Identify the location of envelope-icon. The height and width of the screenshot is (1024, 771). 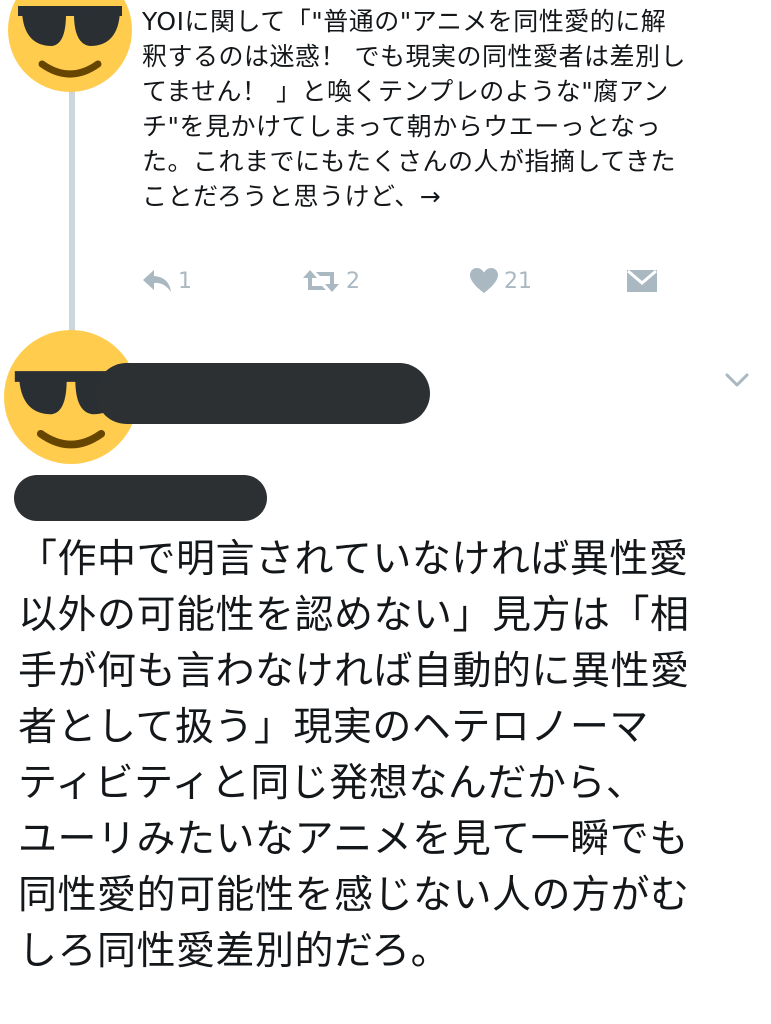
(642, 280).